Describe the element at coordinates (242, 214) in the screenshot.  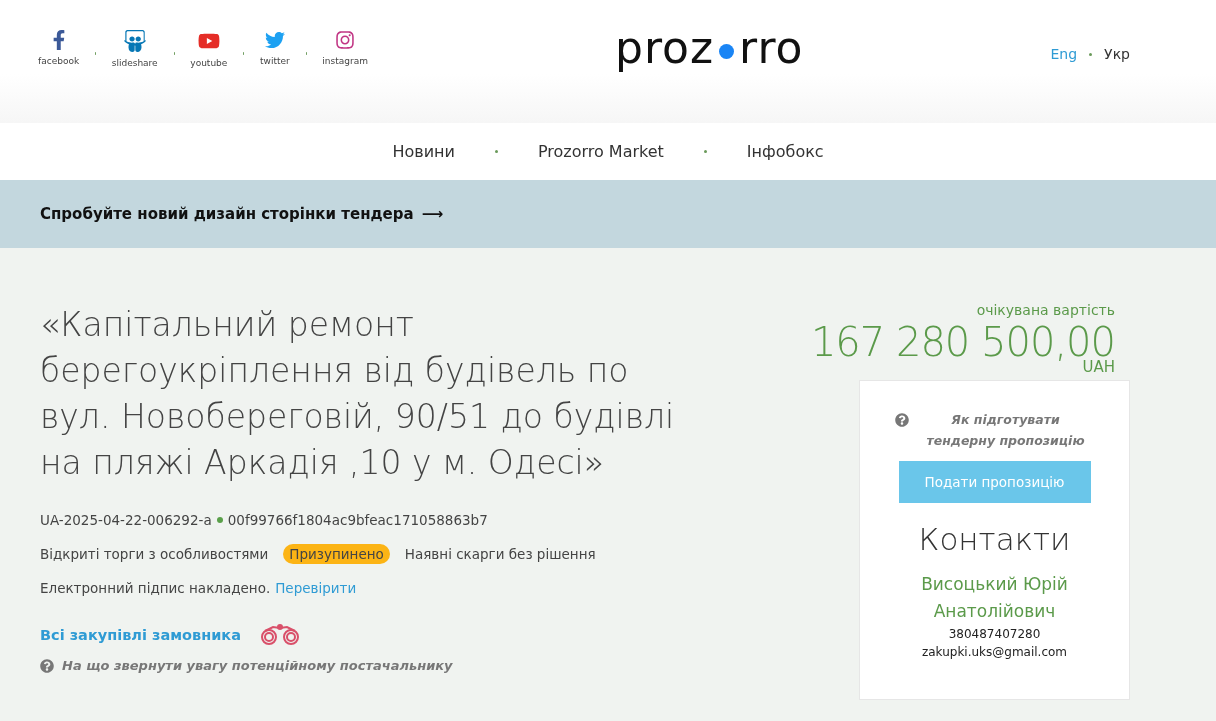
I see `new-design-link: Спробуйте новий дизайн сторінки тендера ⟶` at that location.